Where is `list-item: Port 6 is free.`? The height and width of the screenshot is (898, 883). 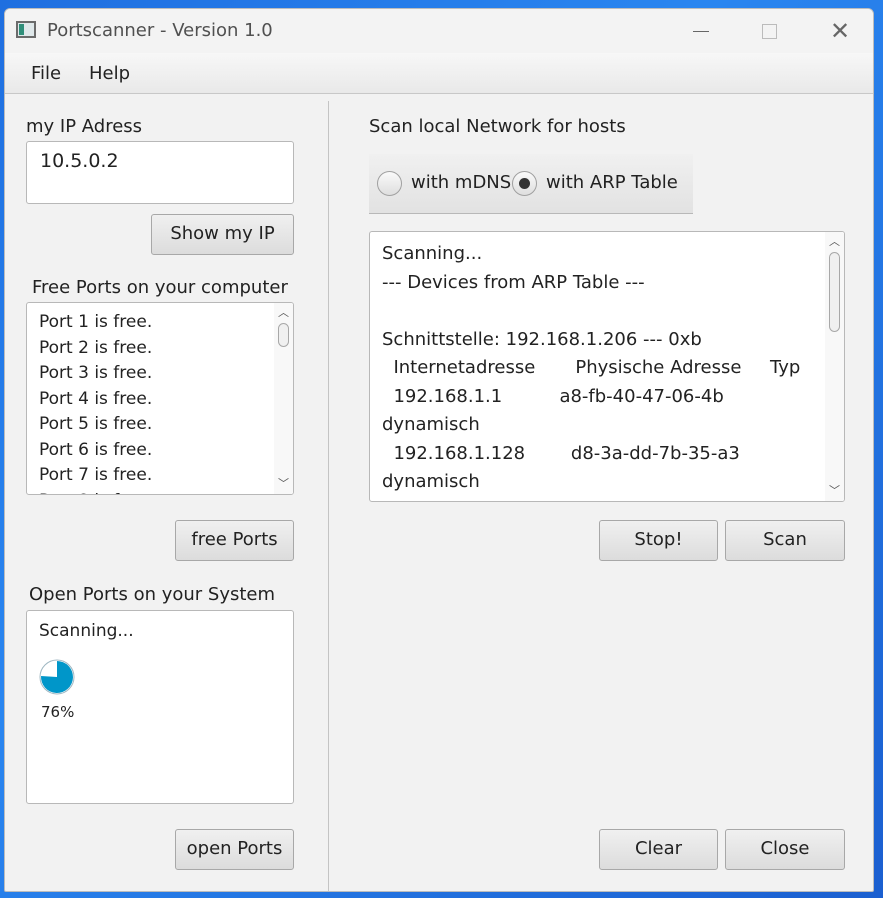
list-item: Port 6 is free. is located at coordinates (160, 451).